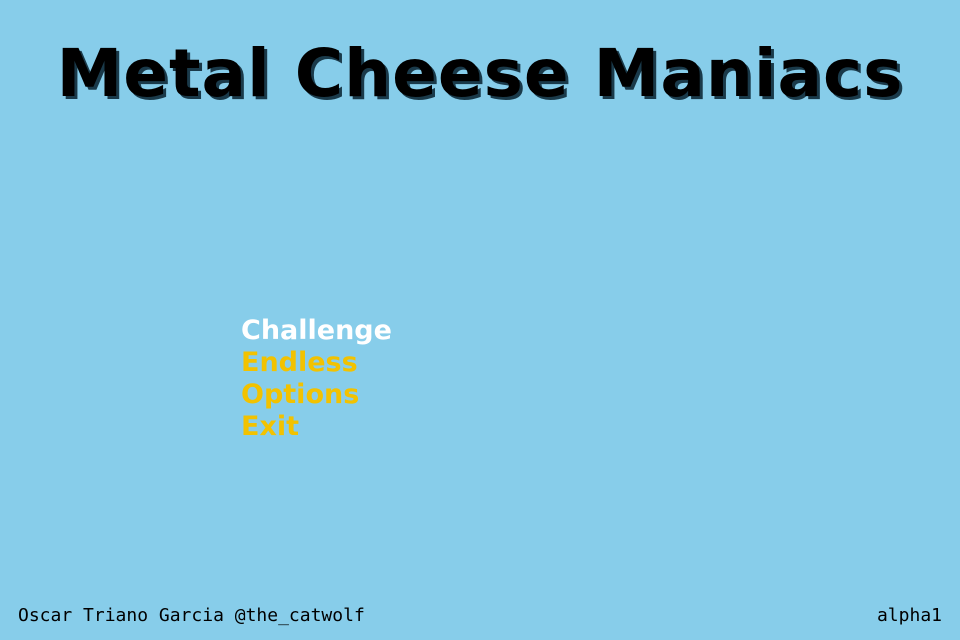 The height and width of the screenshot is (640, 960). Describe the element at coordinates (909, 615) in the screenshot. I see `version-label: alpha1` at that location.